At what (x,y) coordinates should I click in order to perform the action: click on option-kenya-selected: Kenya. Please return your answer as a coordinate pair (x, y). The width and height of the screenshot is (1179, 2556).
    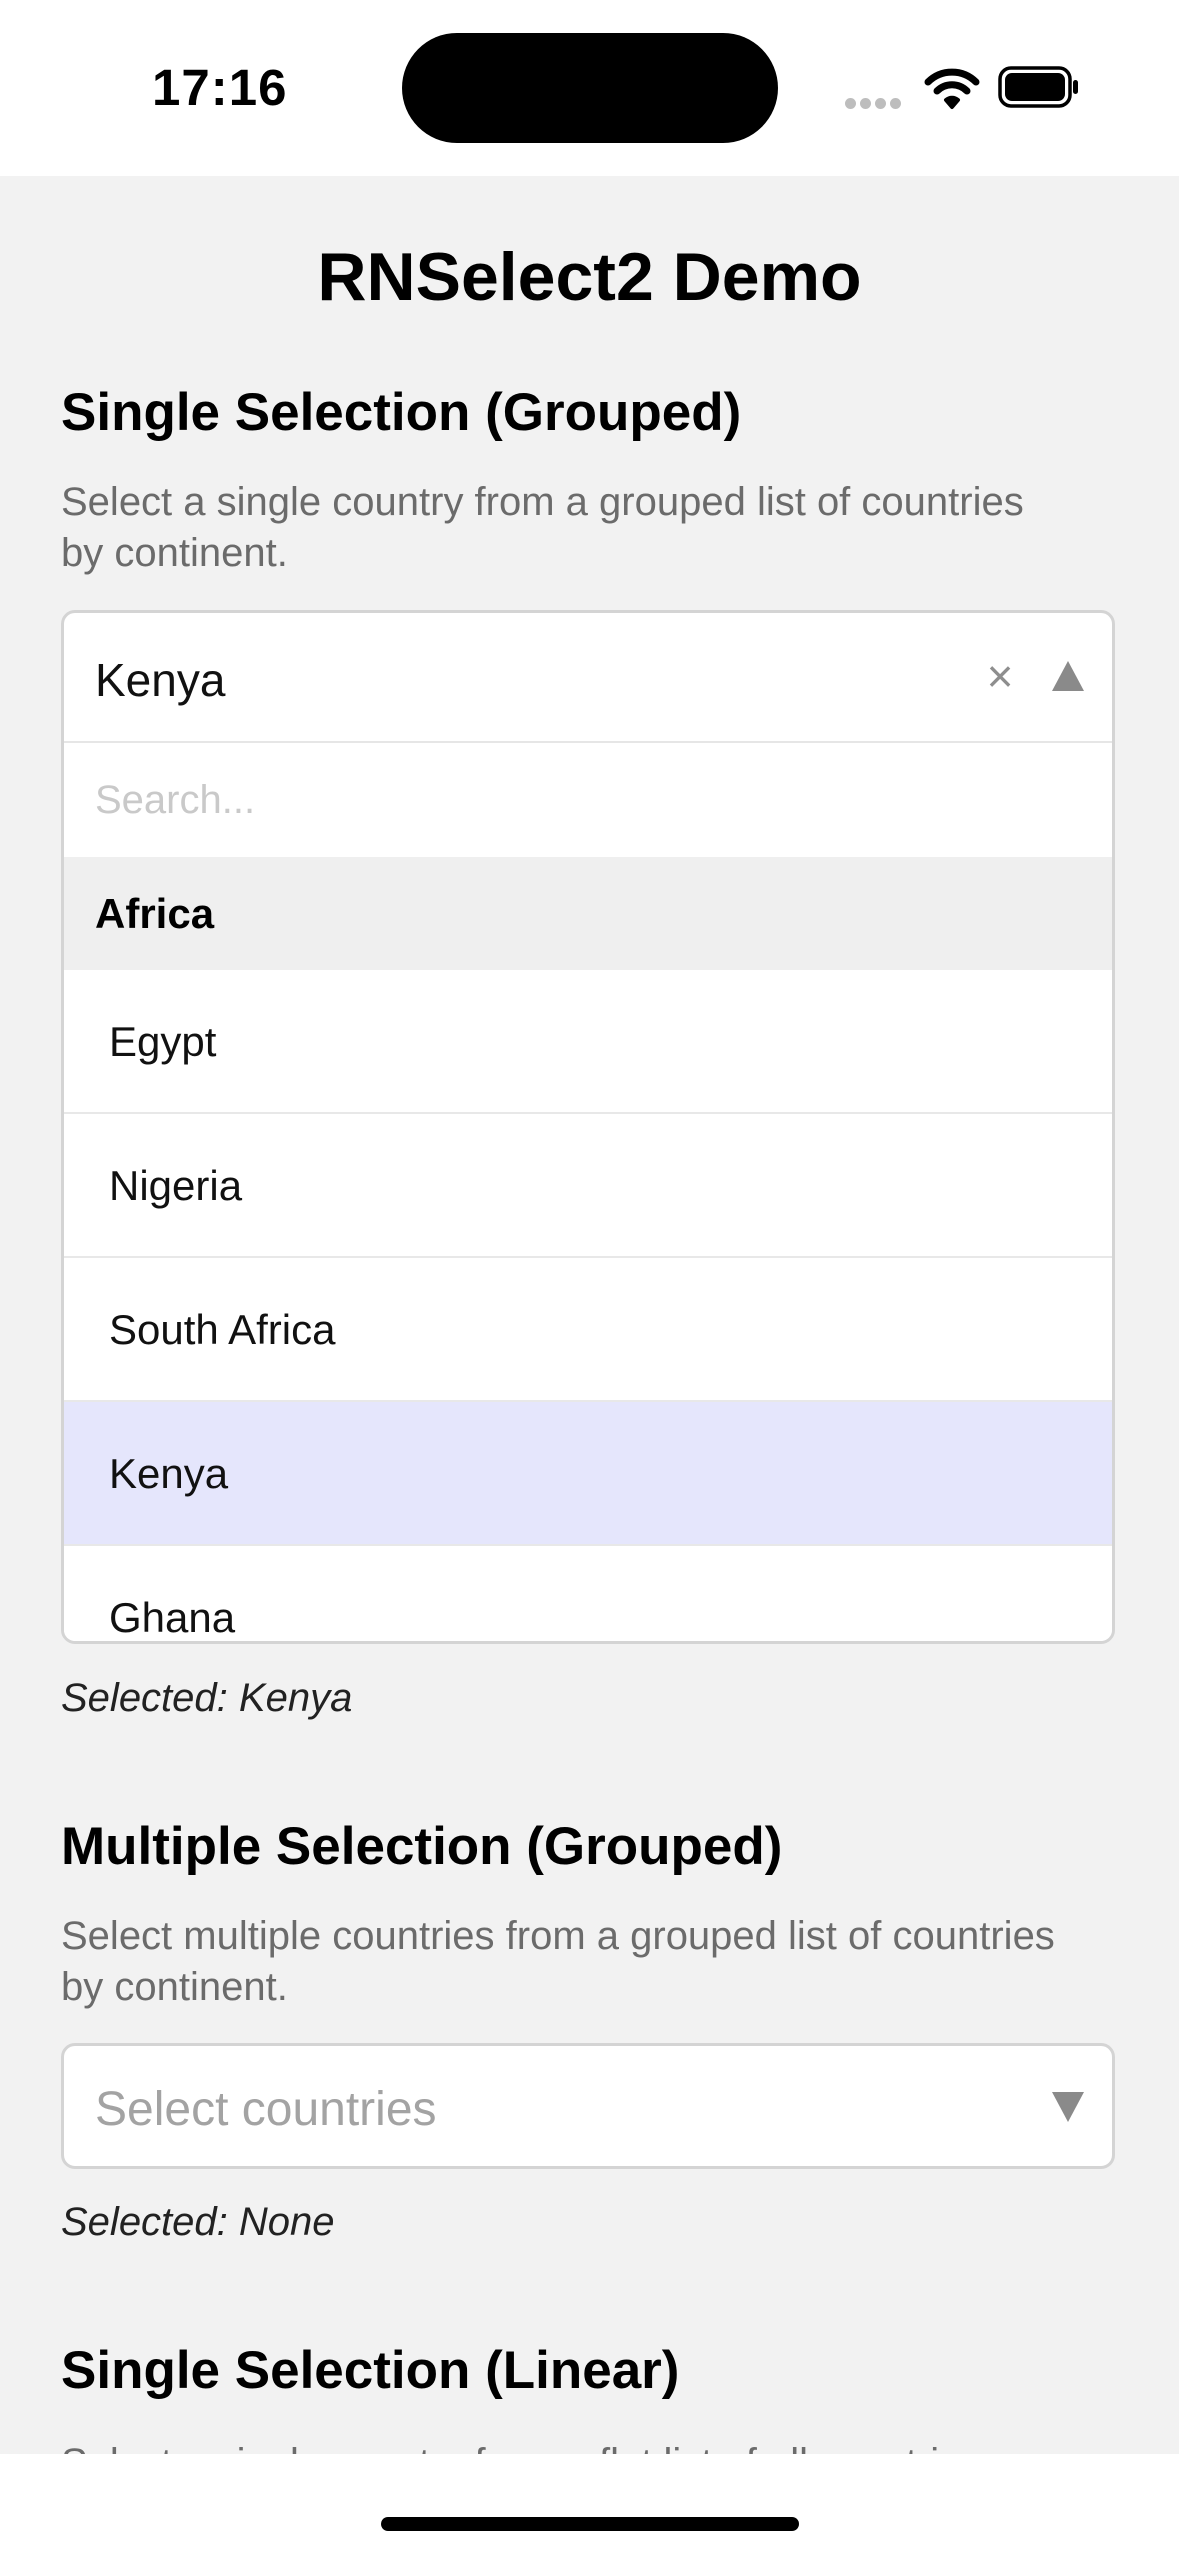
    Looking at the image, I should click on (588, 1474).